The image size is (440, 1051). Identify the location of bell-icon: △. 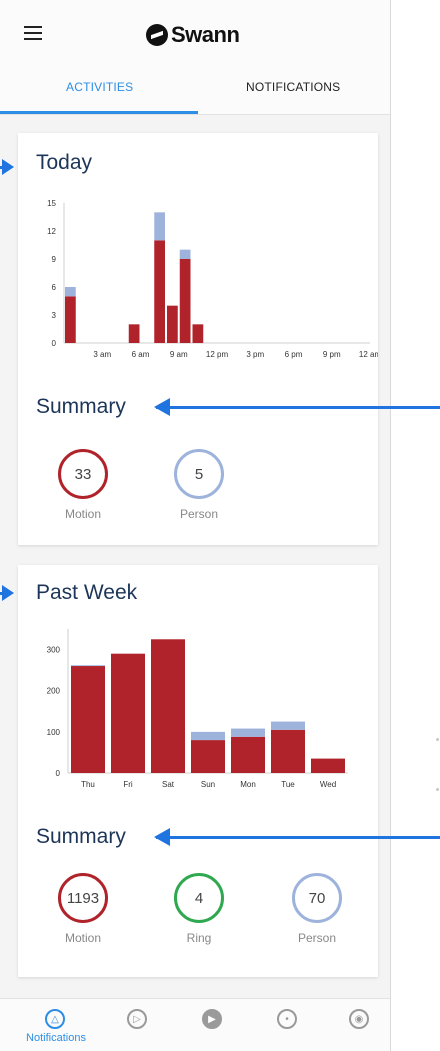
(55, 1019).